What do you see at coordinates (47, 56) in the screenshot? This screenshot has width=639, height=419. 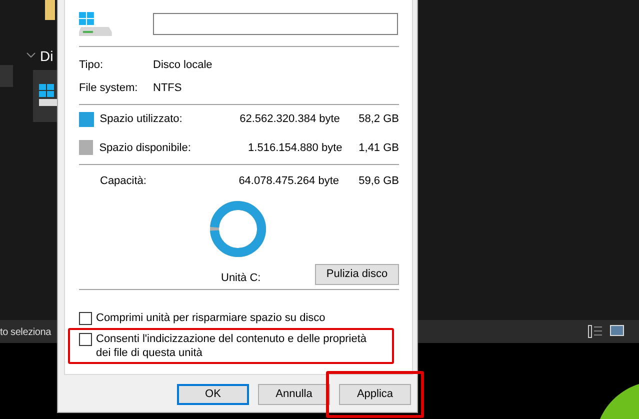 I see `section-label: Di` at bounding box center [47, 56].